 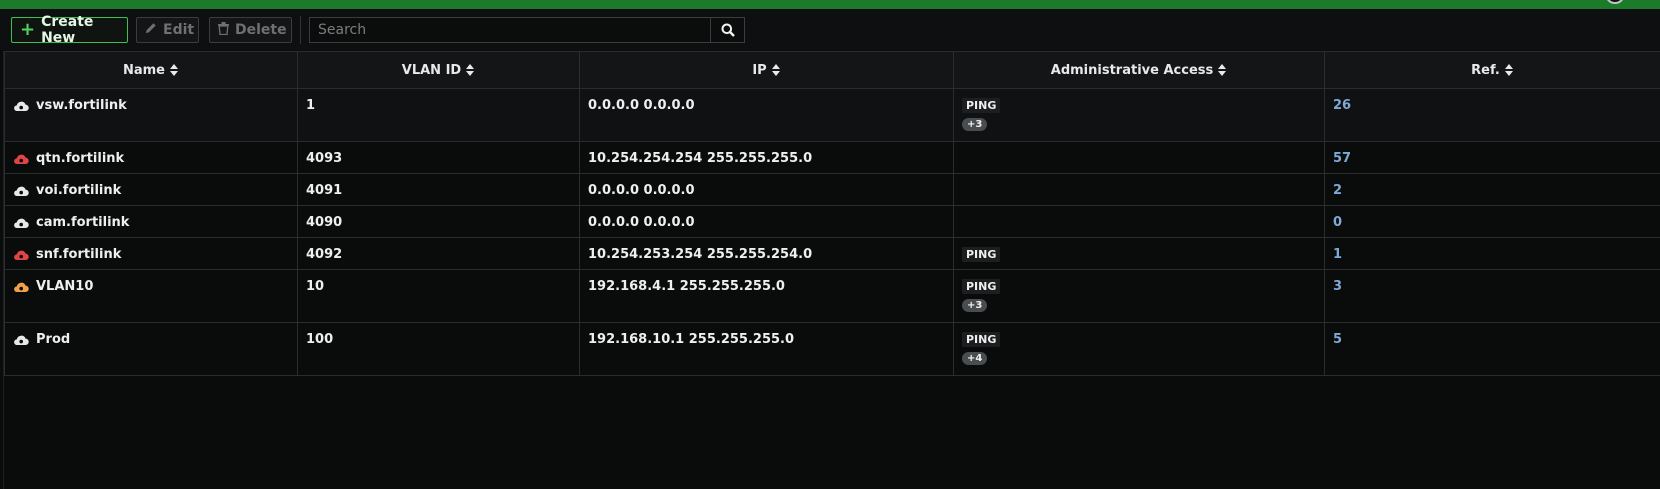 I want to click on ref-count-link: 26, so click(x=1492, y=115).